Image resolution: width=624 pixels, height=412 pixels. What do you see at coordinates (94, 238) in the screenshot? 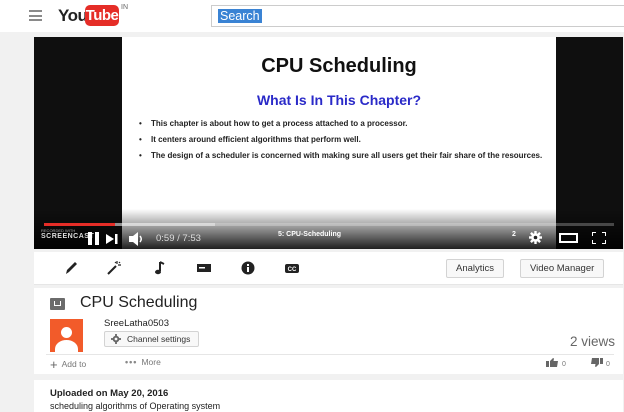
I see `pause-button` at bounding box center [94, 238].